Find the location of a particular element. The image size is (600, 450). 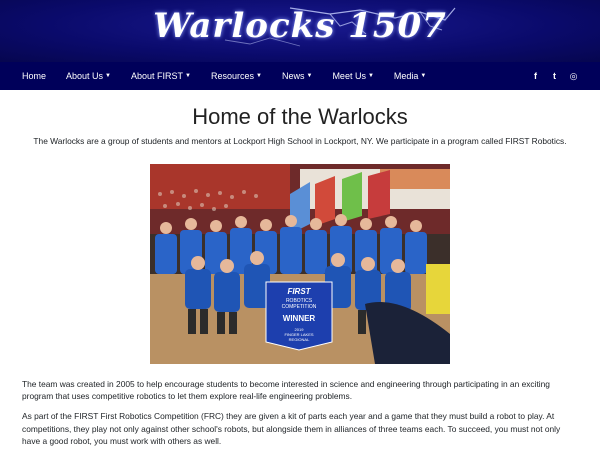

nav-meet-us-label: Meet Us is located at coordinates (349, 76).